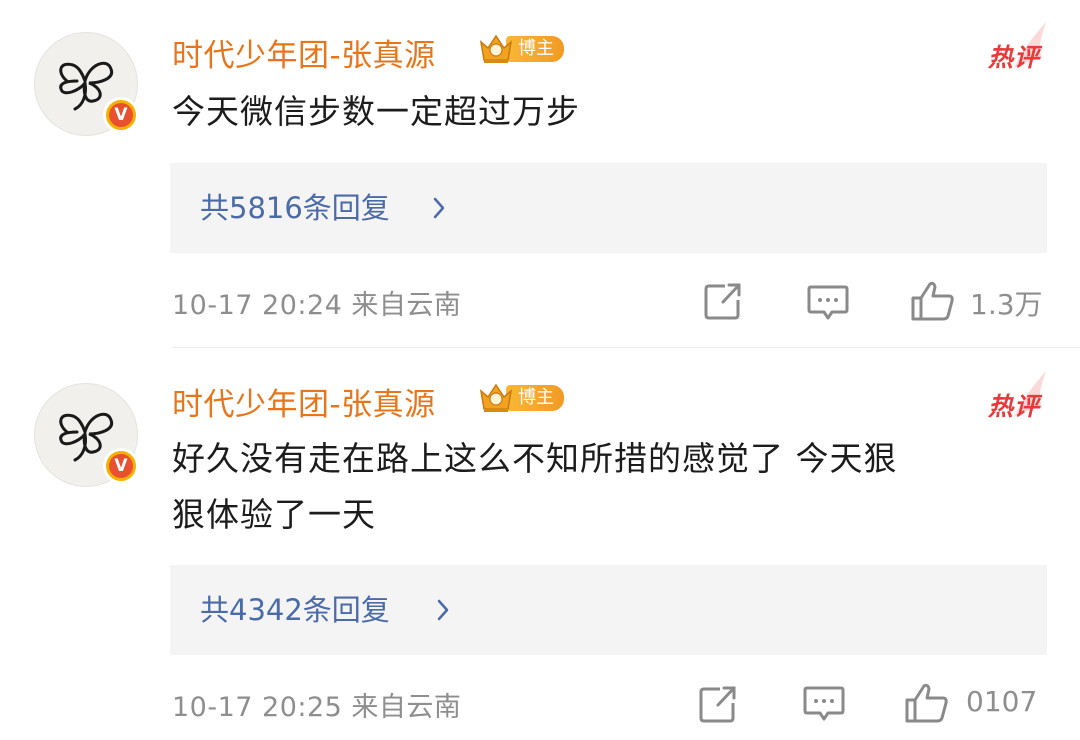 Image resolution: width=1080 pixels, height=740 pixels. I want to click on view-replies-button: 共5816条回复, so click(608, 208).